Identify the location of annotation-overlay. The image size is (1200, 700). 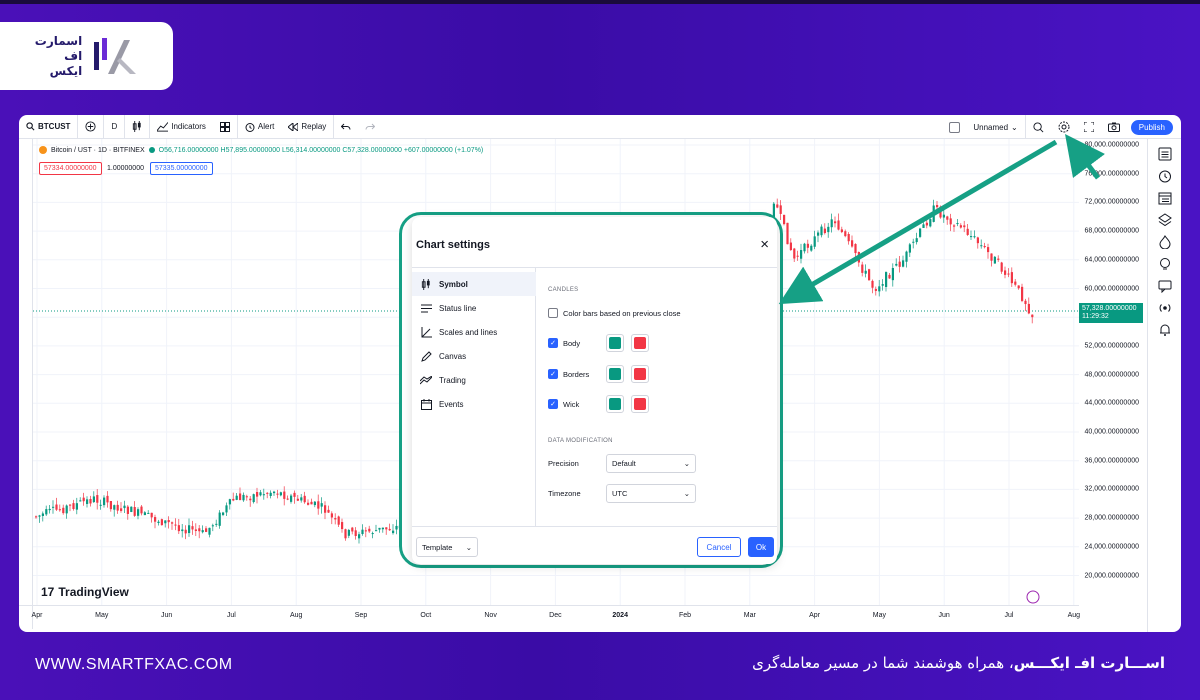
(941, 219).